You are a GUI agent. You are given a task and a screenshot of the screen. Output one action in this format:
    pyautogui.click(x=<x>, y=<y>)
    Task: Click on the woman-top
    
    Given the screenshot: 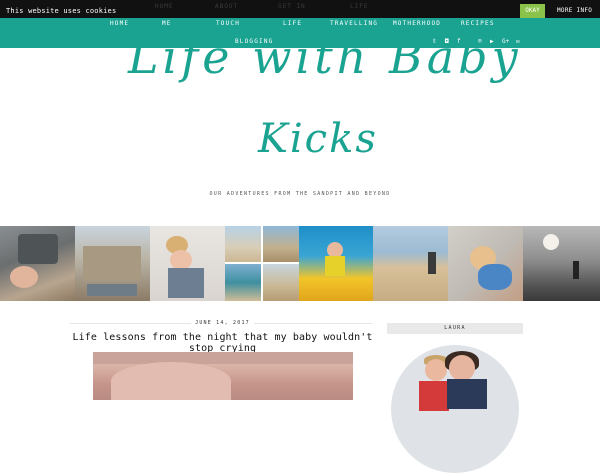 What is the action you would take?
    pyautogui.click(x=467, y=394)
    